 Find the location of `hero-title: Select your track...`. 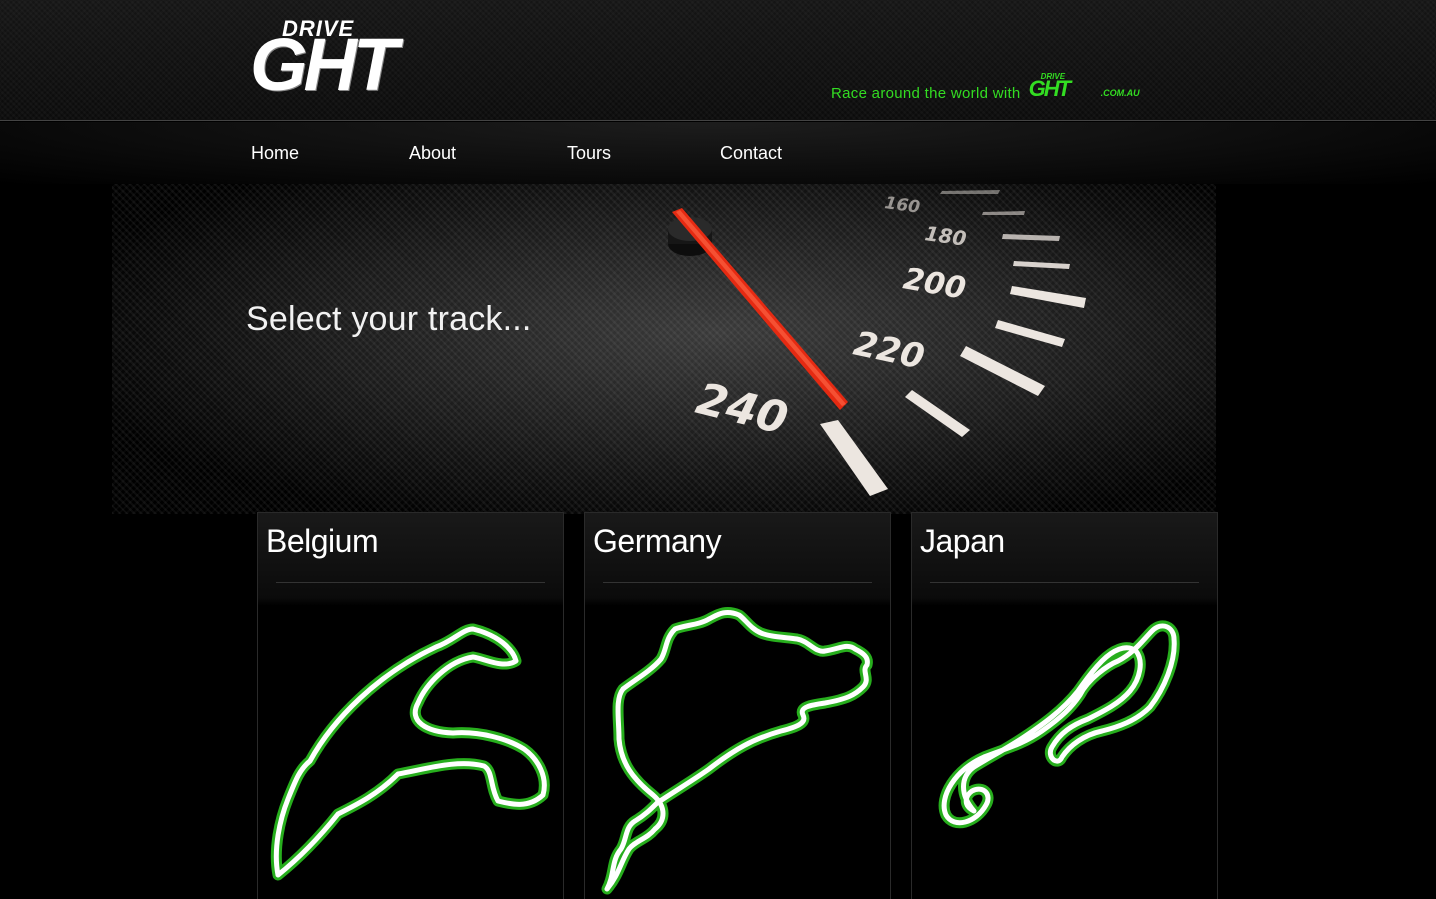

hero-title: Select your track... is located at coordinates (389, 319).